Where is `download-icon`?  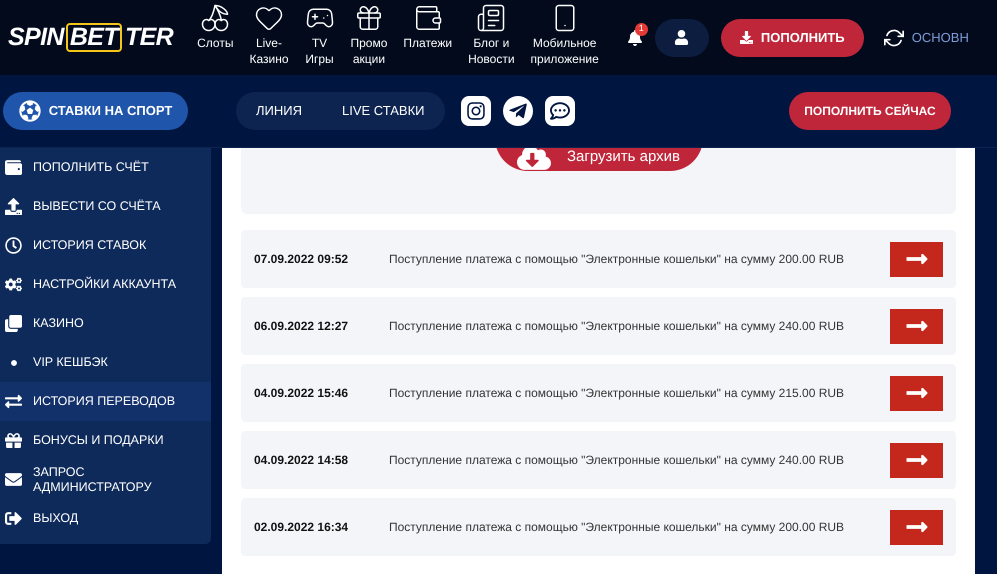
download-icon is located at coordinates (746, 37).